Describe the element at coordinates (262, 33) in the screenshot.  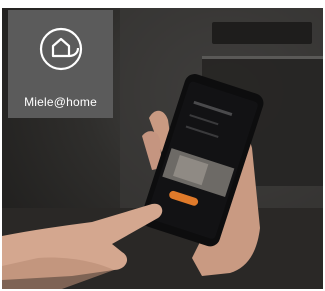
I see `oven-display` at that location.